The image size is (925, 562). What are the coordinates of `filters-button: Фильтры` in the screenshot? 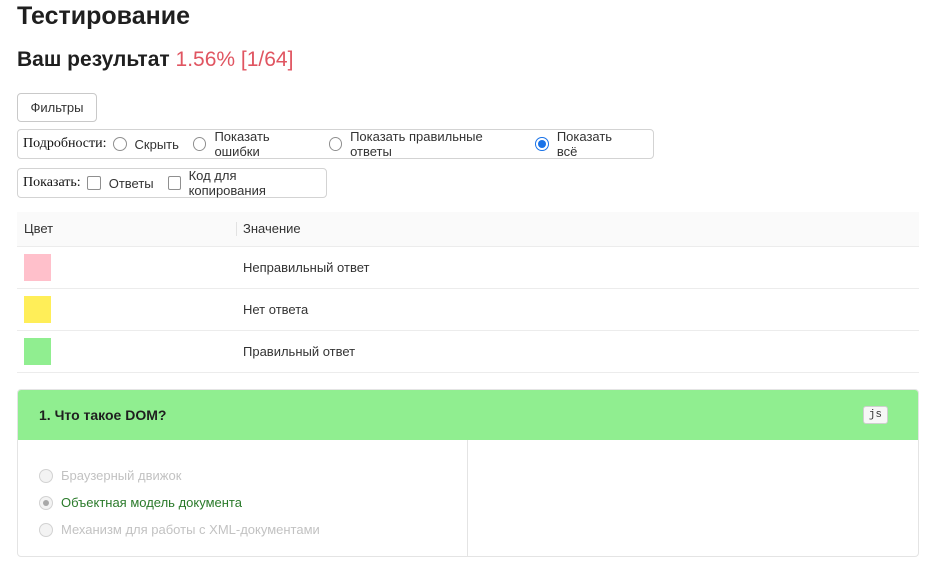 It's located at (57, 107).